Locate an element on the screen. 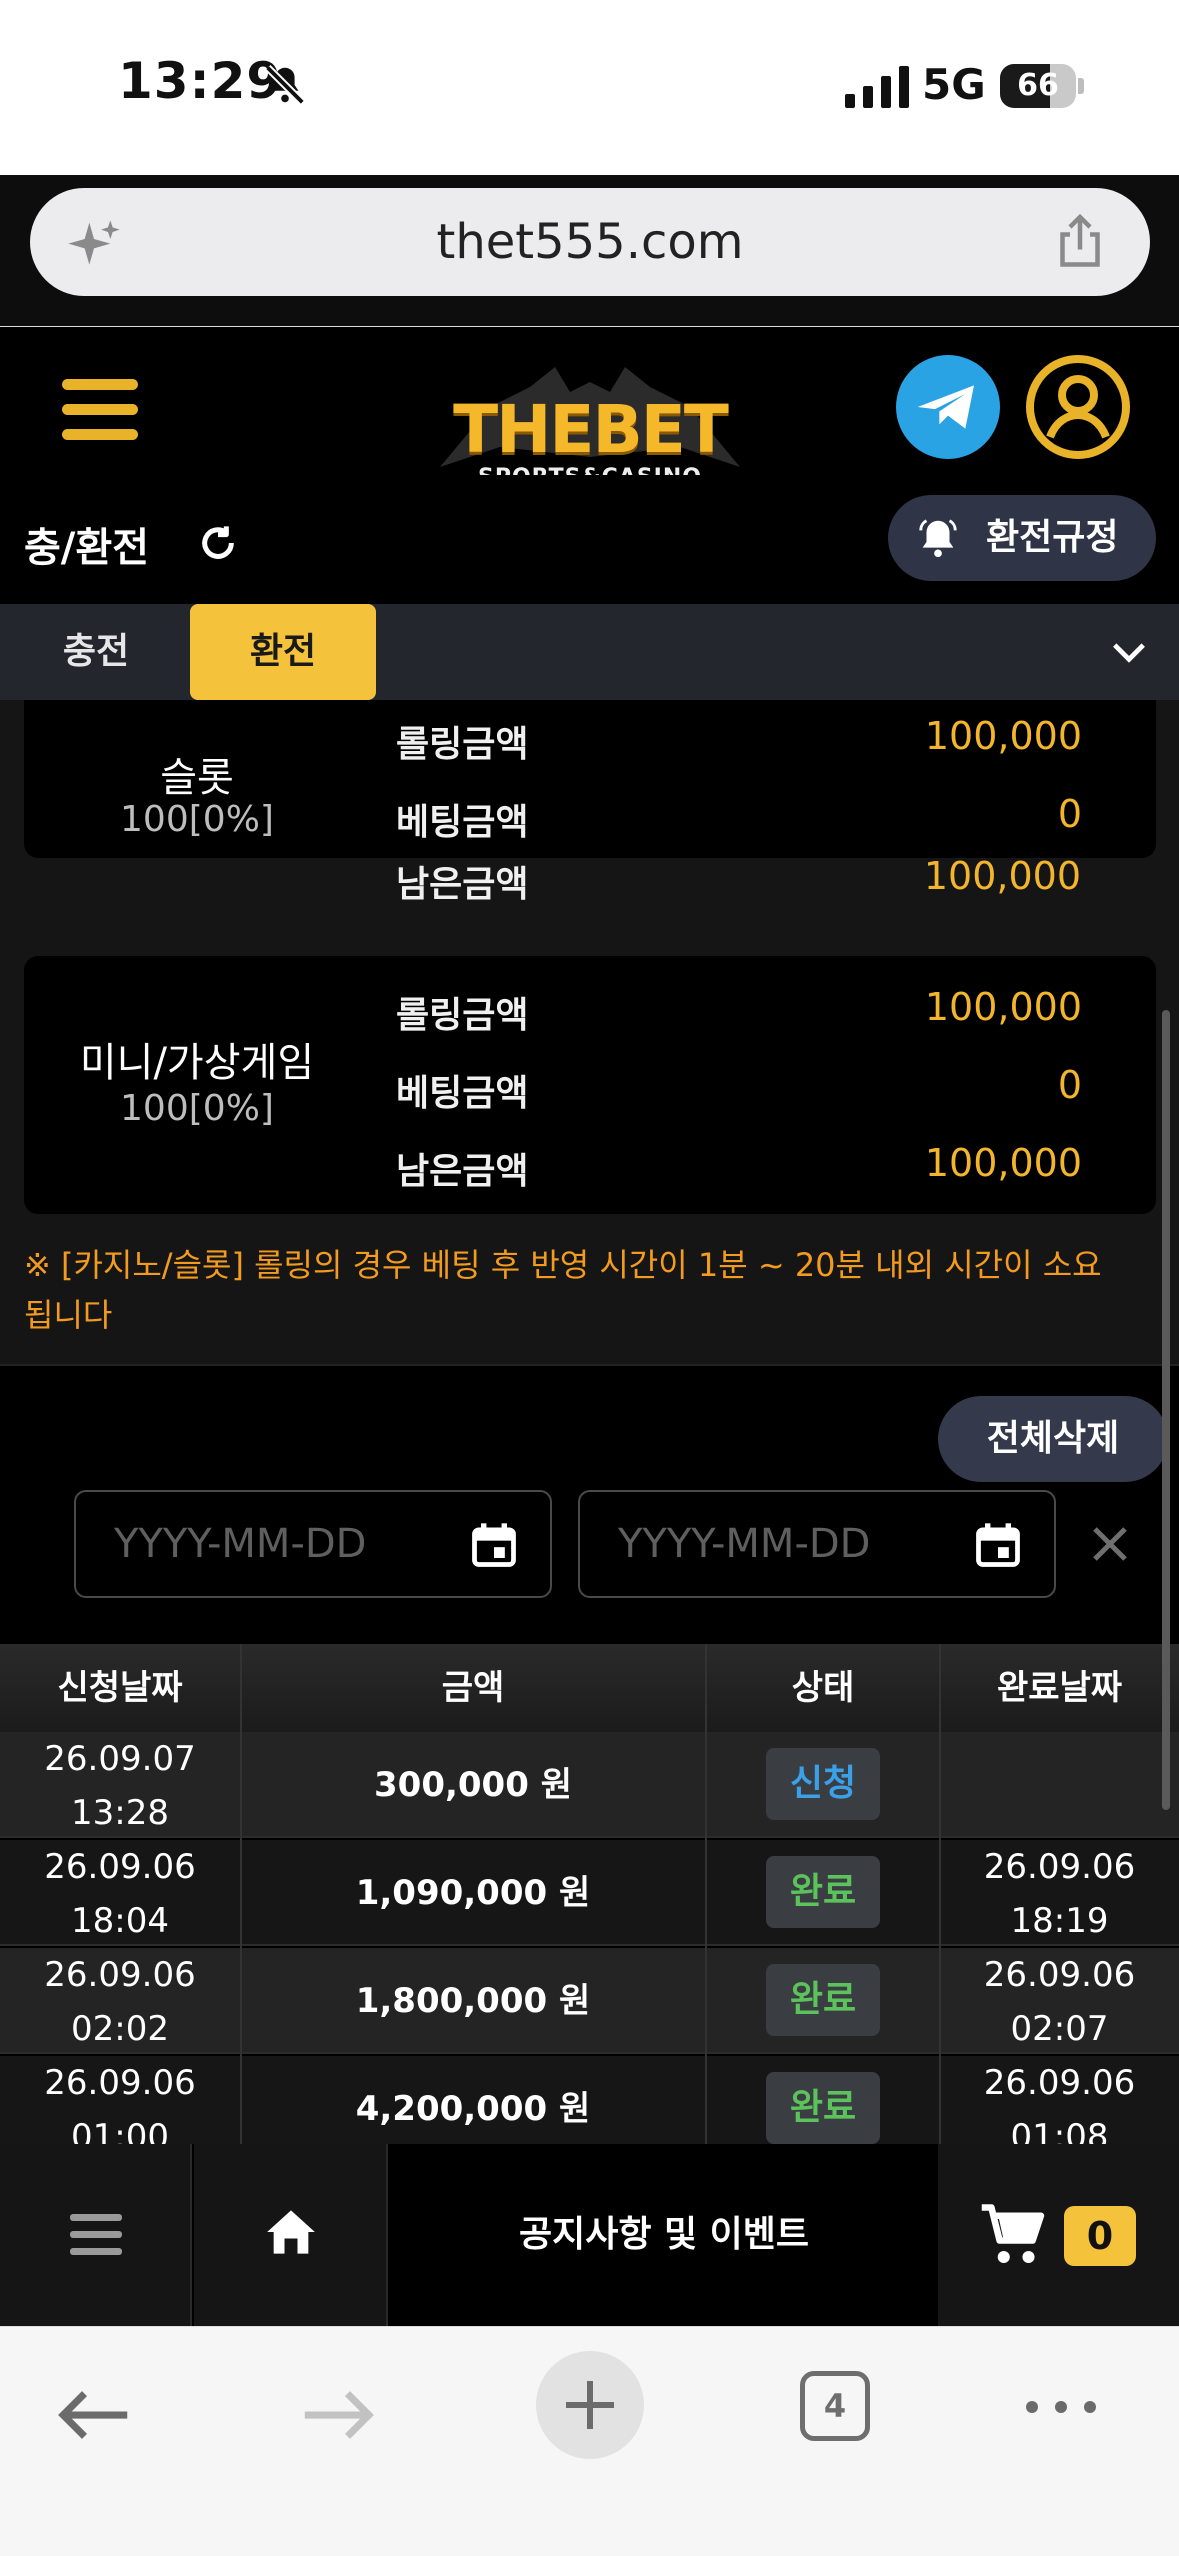 This screenshot has height=2556, width=1179. site-bottom-nav: 공지사항 및 이벤트 0 is located at coordinates (589, 2235).